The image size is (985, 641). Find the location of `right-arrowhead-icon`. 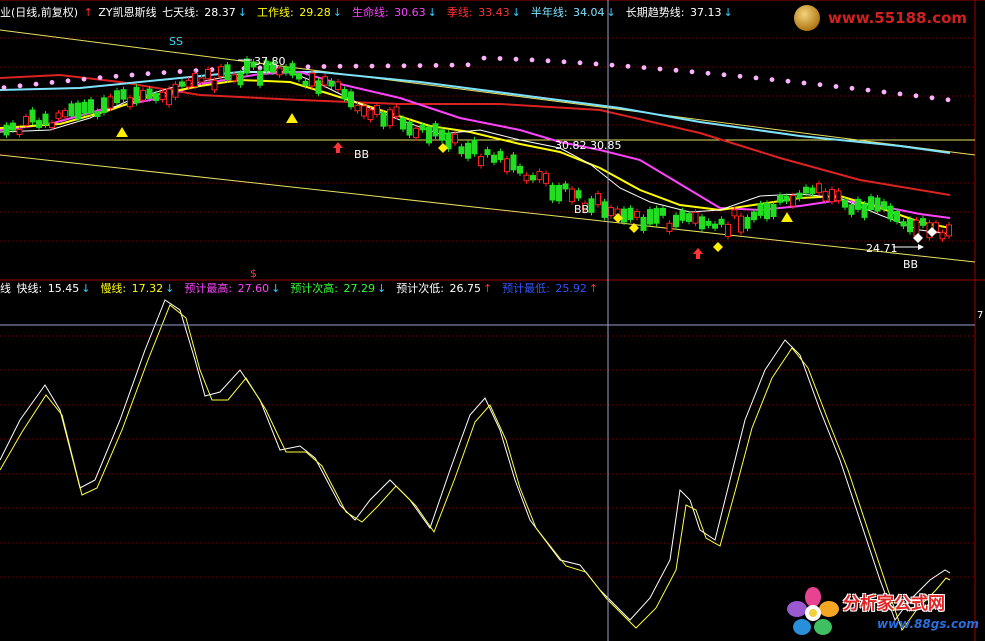

right-arrowhead-icon is located at coordinates (921, 247).